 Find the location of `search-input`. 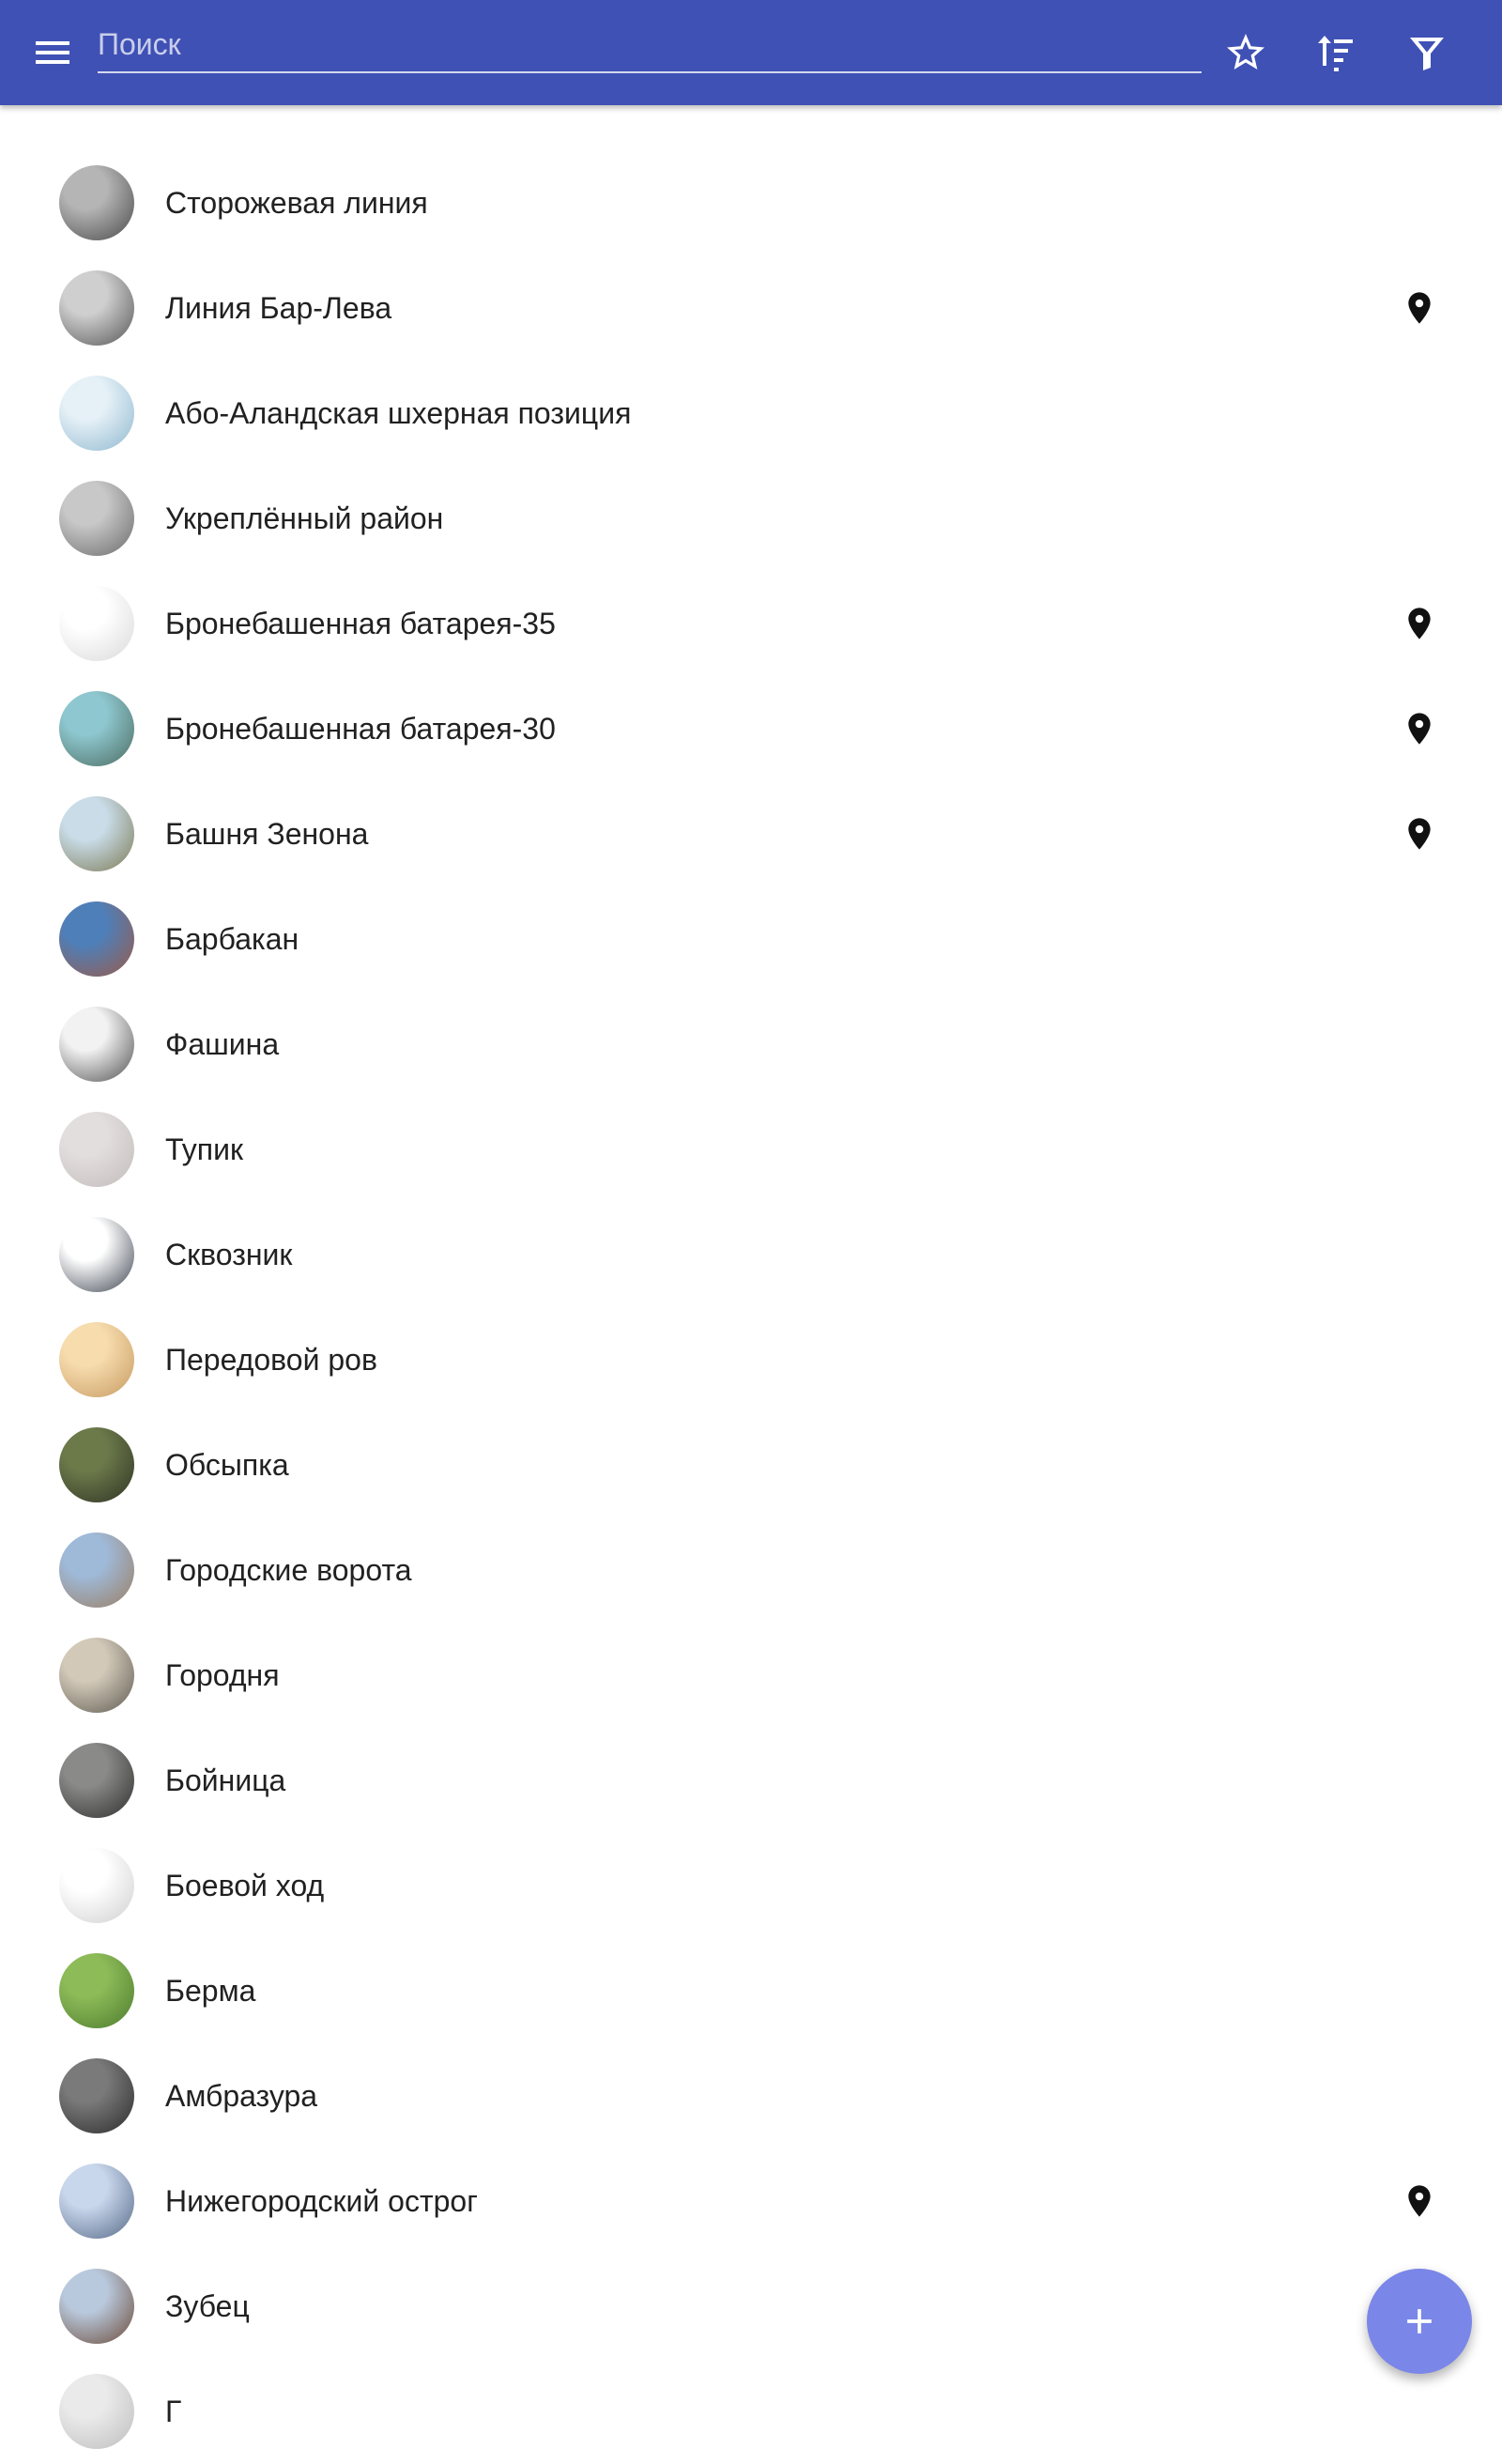

search-input is located at coordinates (650, 45).